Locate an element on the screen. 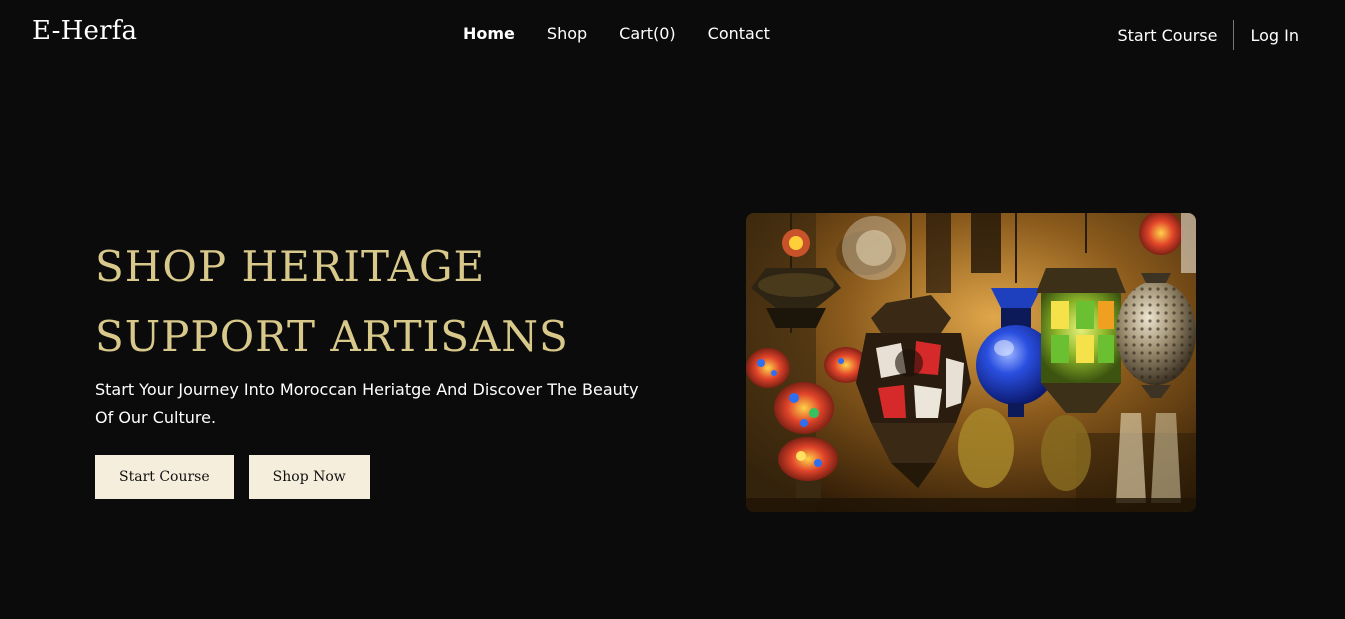 This screenshot has height=619, width=1345. nav-actions: Start Course Log In is located at coordinates (1208, 35).